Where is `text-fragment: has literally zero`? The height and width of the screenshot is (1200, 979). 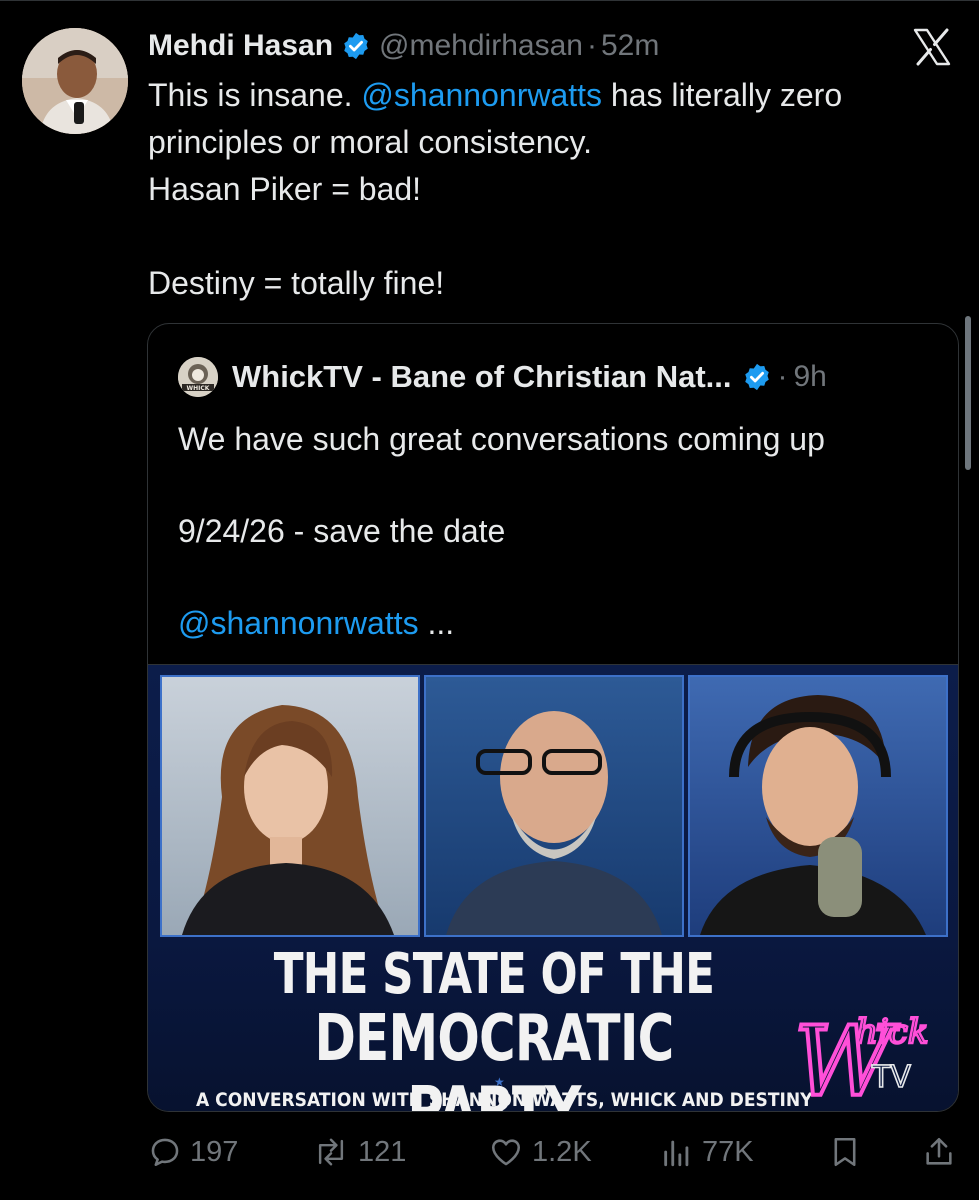
text-fragment: has literally zero is located at coordinates (722, 95).